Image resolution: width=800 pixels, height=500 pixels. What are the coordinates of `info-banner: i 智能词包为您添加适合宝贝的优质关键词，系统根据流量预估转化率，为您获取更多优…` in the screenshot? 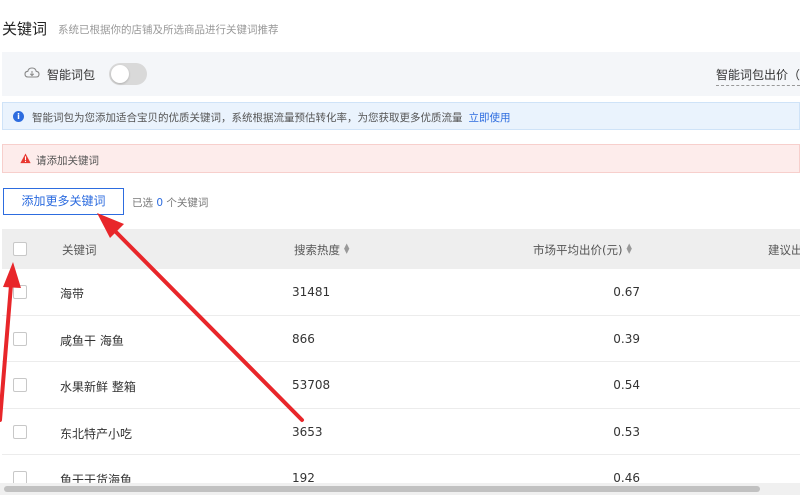 It's located at (401, 116).